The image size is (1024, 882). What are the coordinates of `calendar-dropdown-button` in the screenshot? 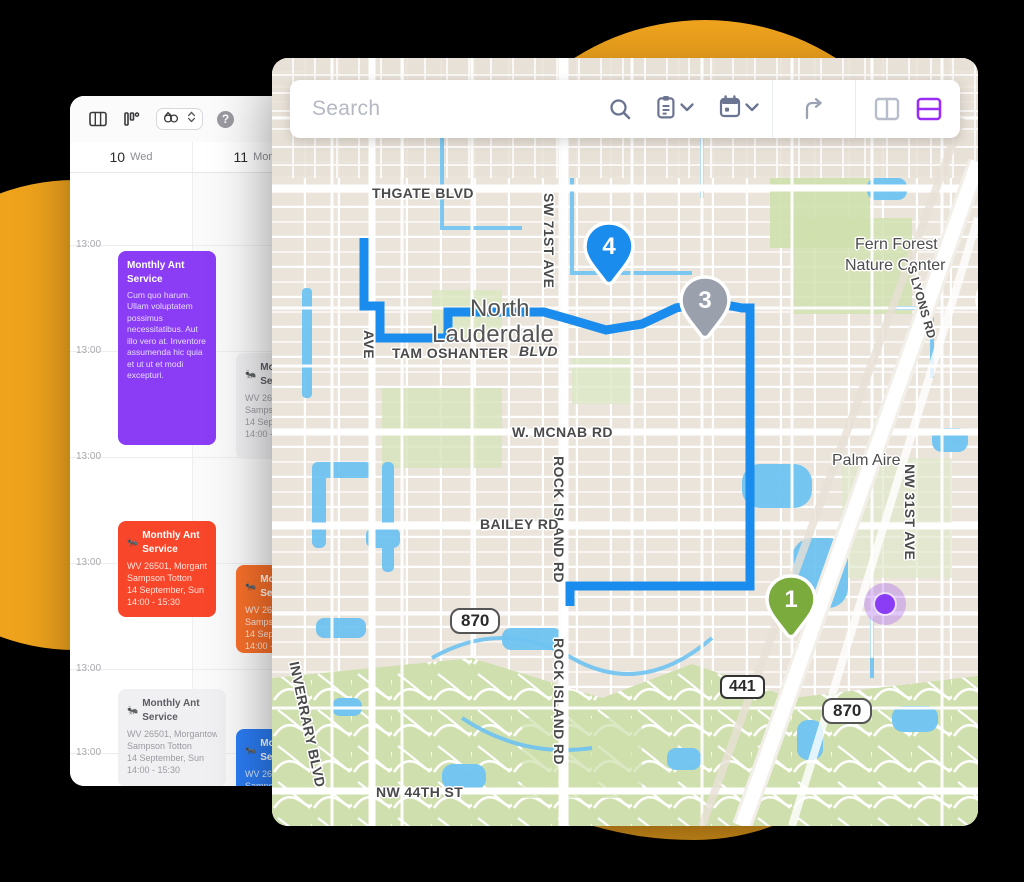 It's located at (739, 109).